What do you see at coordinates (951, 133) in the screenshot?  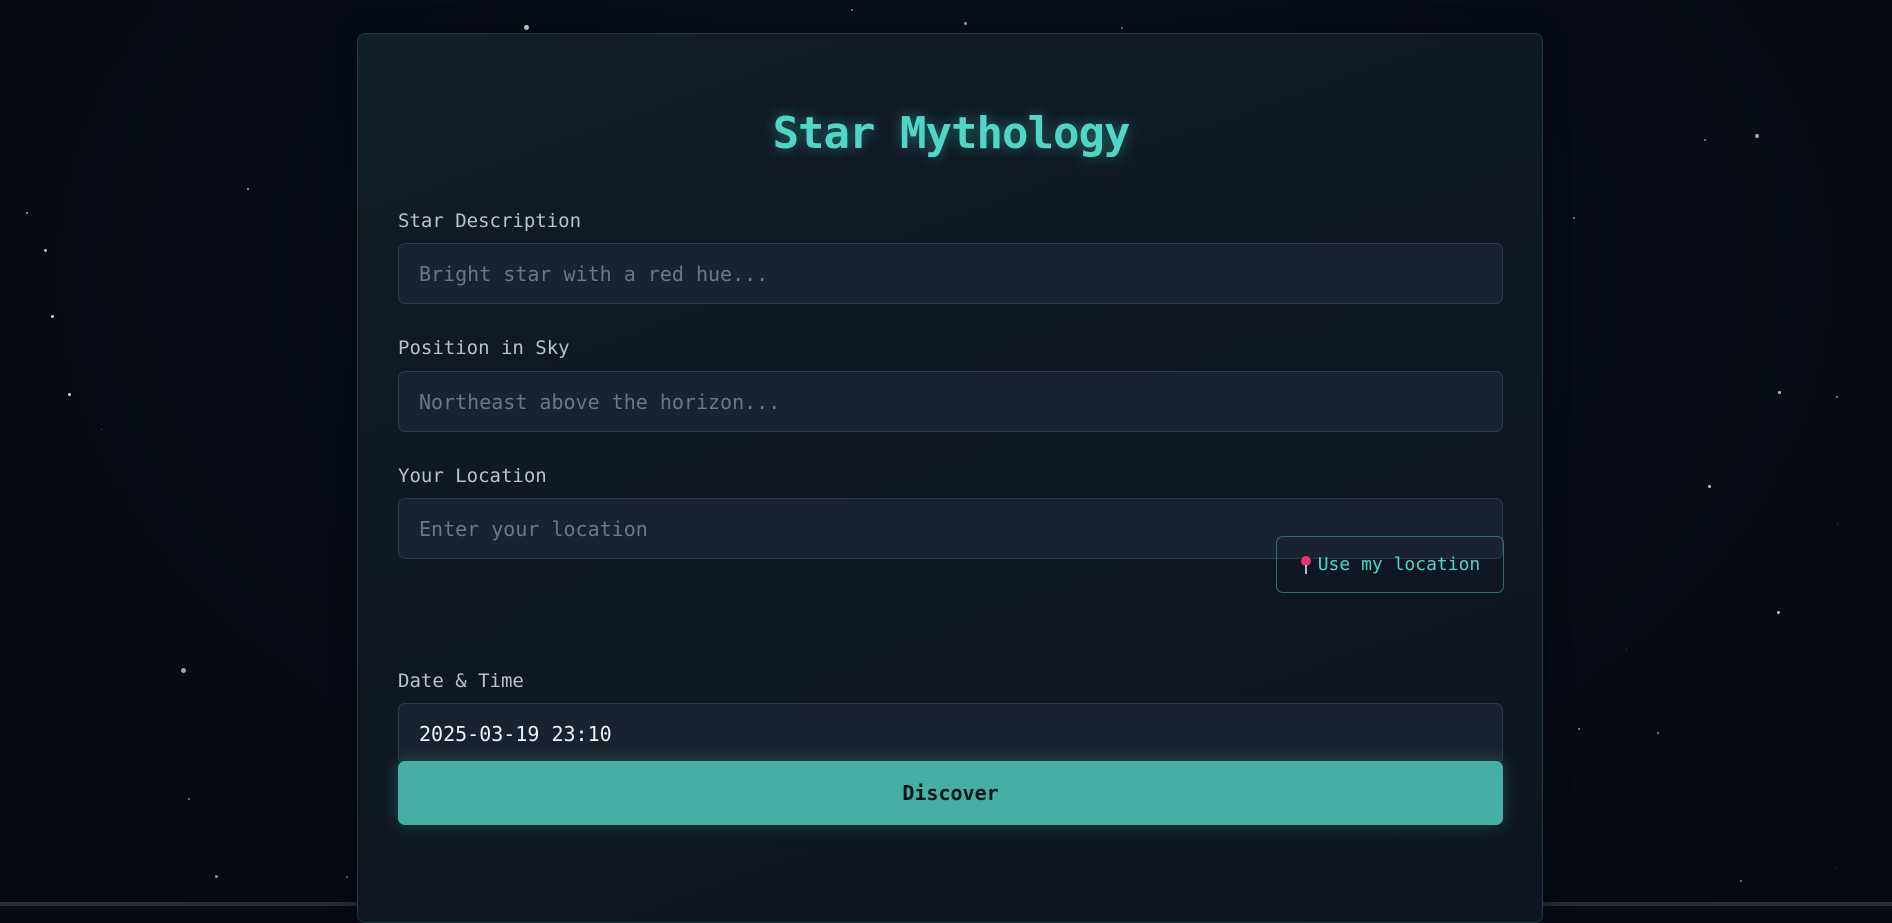 I see `page-title: Star Mythology` at bounding box center [951, 133].